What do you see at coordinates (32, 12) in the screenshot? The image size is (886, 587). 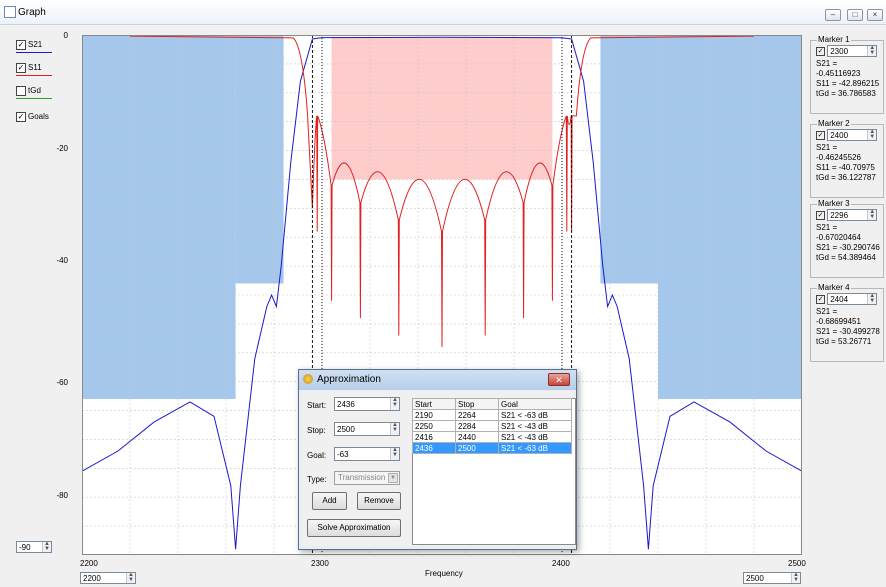 I see `window-title: Graph` at bounding box center [32, 12].